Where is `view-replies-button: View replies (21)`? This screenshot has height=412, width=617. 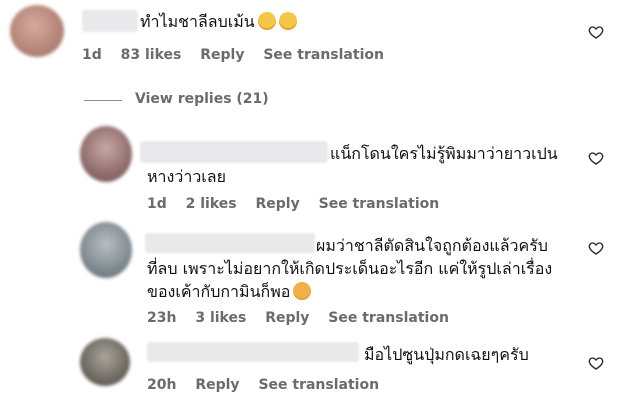 view-replies-button: View replies (21) is located at coordinates (202, 99).